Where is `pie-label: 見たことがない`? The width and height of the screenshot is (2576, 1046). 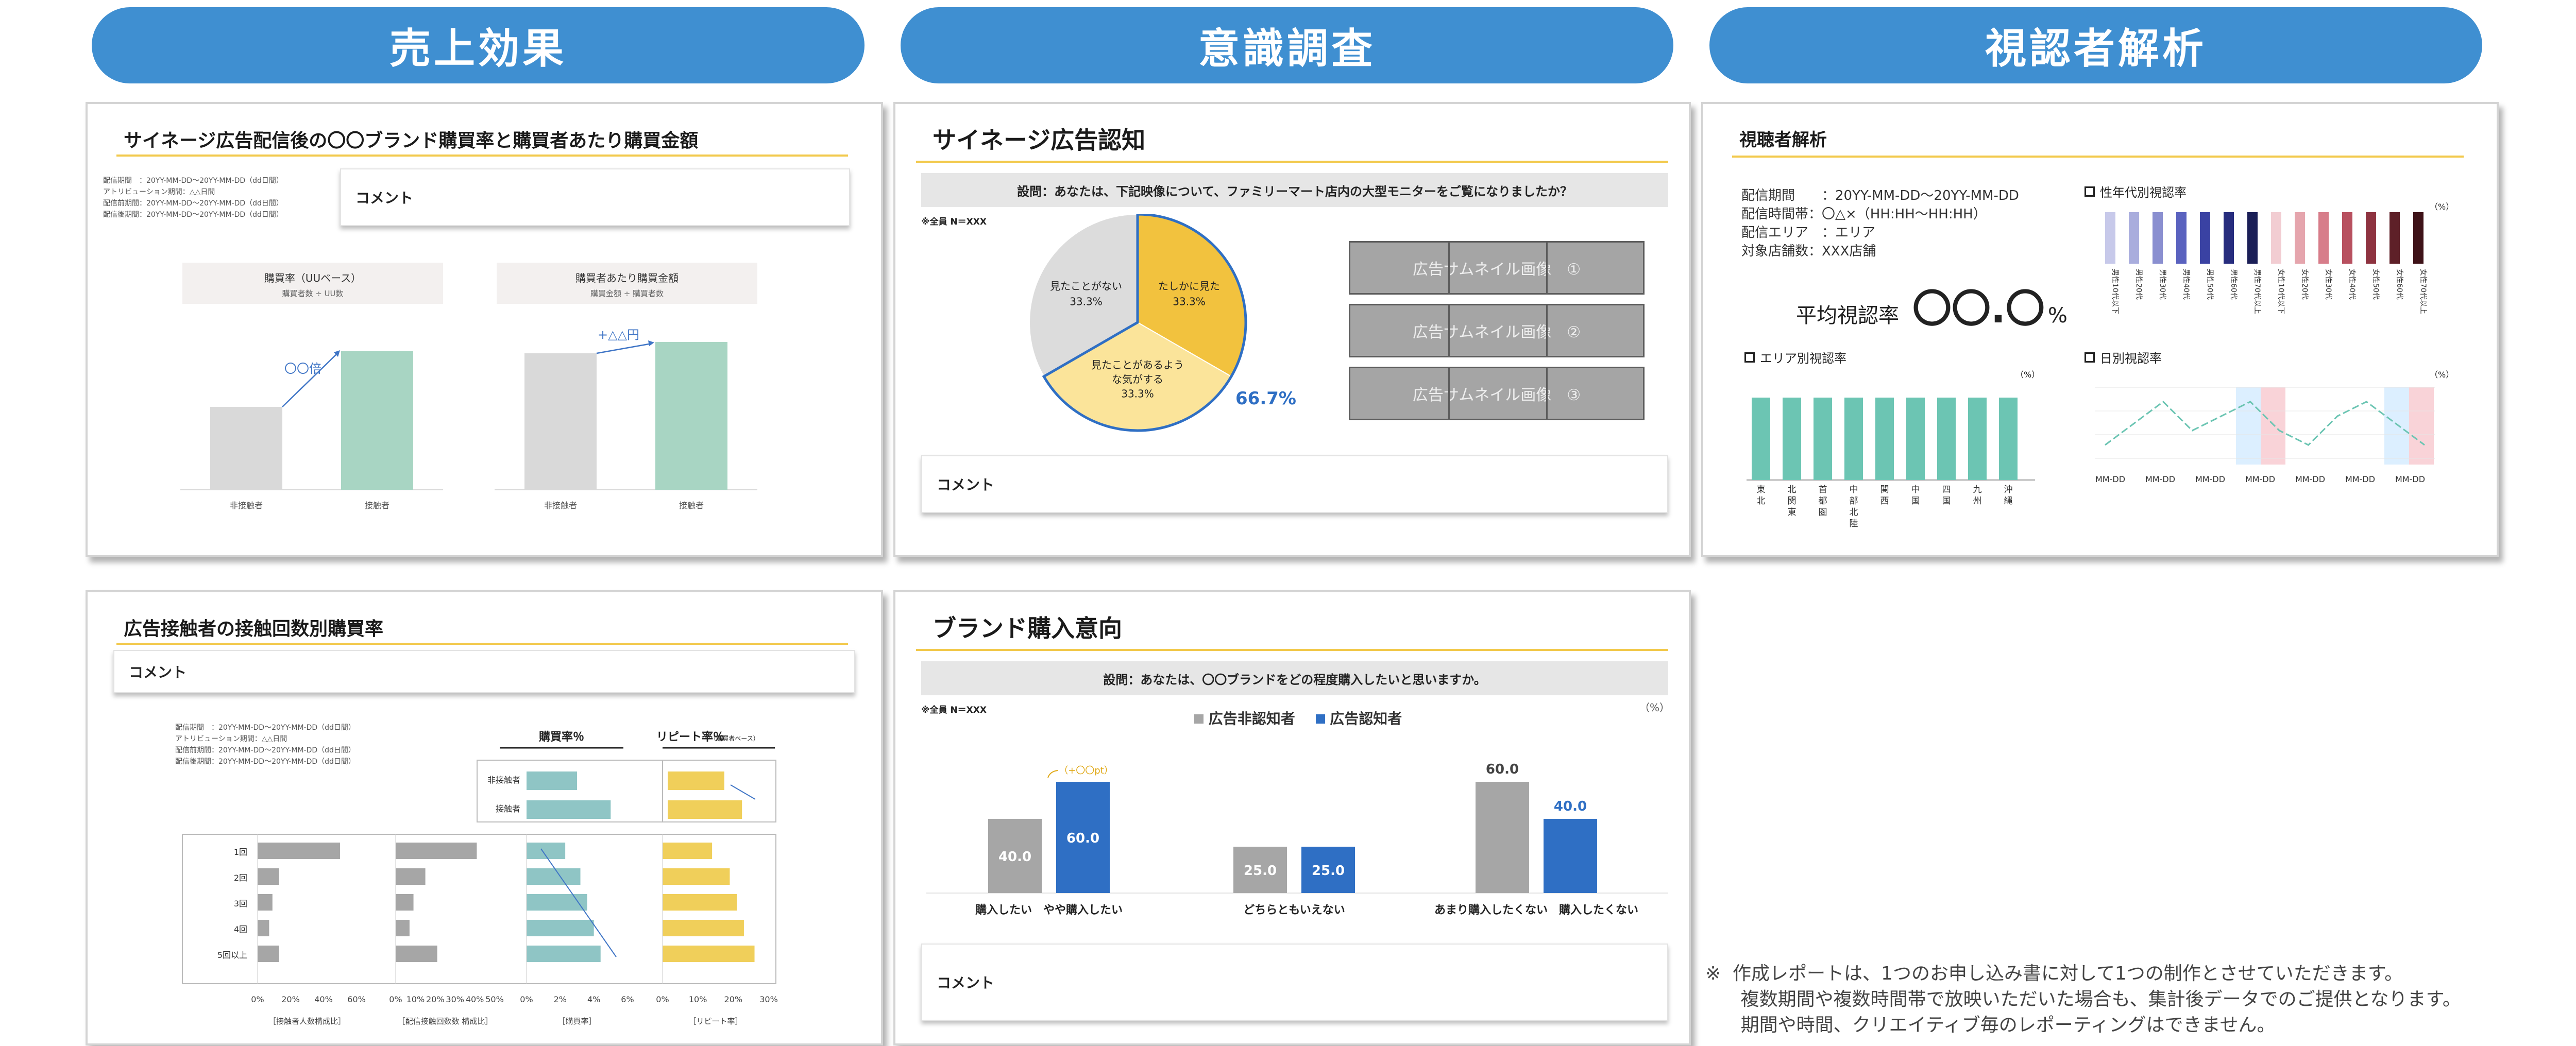 pie-label: 見たことがない is located at coordinates (1086, 286).